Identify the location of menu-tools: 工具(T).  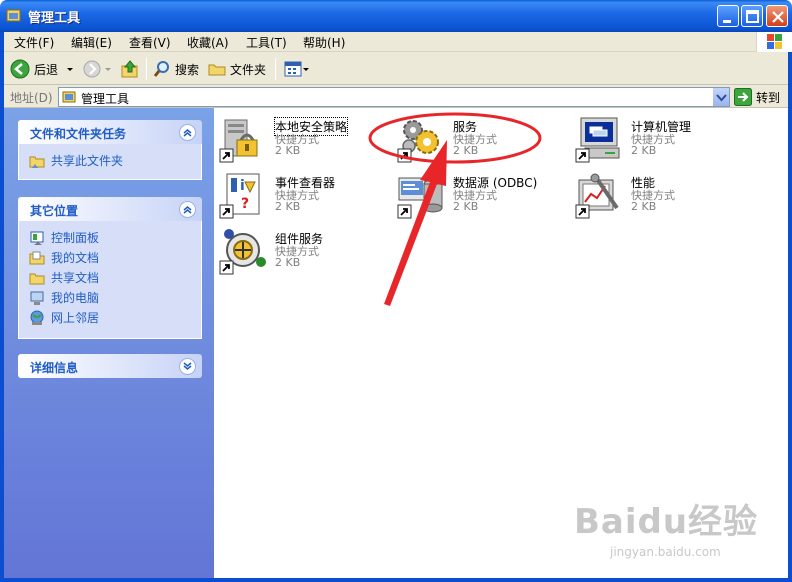
(266, 42).